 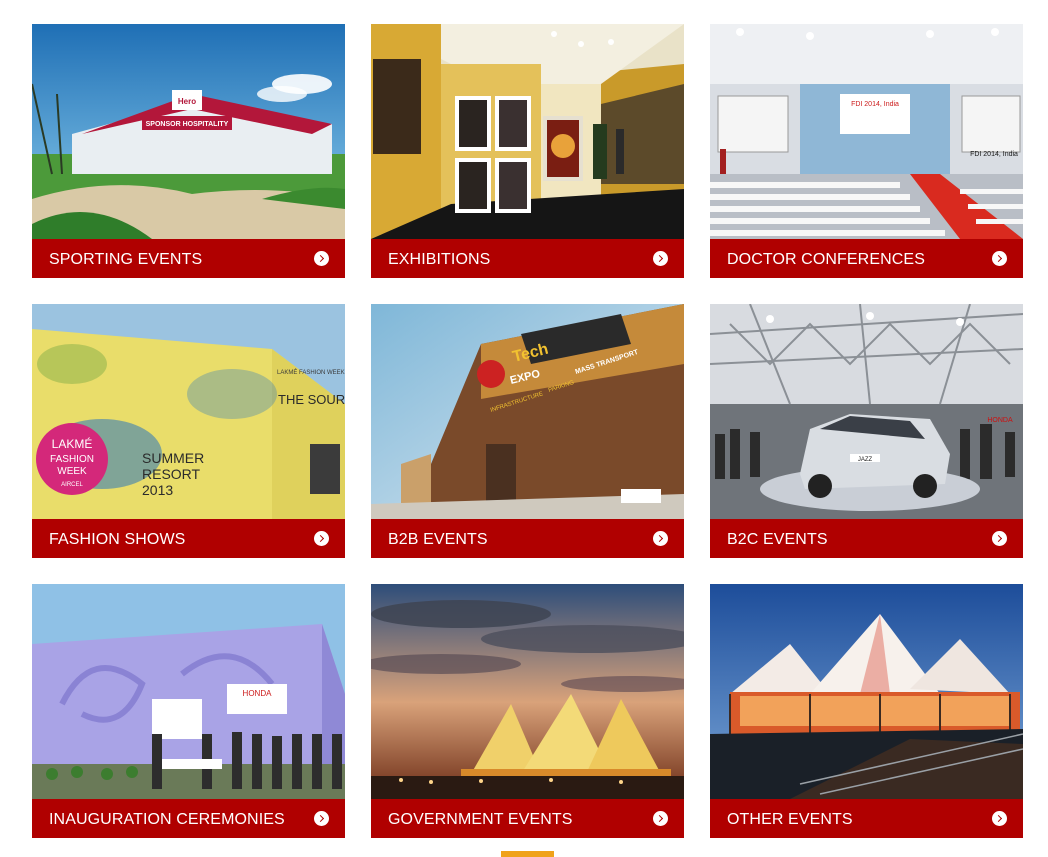 What do you see at coordinates (527, 691) in the screenshot?
I see `government-events-photo` at bounding box center [527, 691].